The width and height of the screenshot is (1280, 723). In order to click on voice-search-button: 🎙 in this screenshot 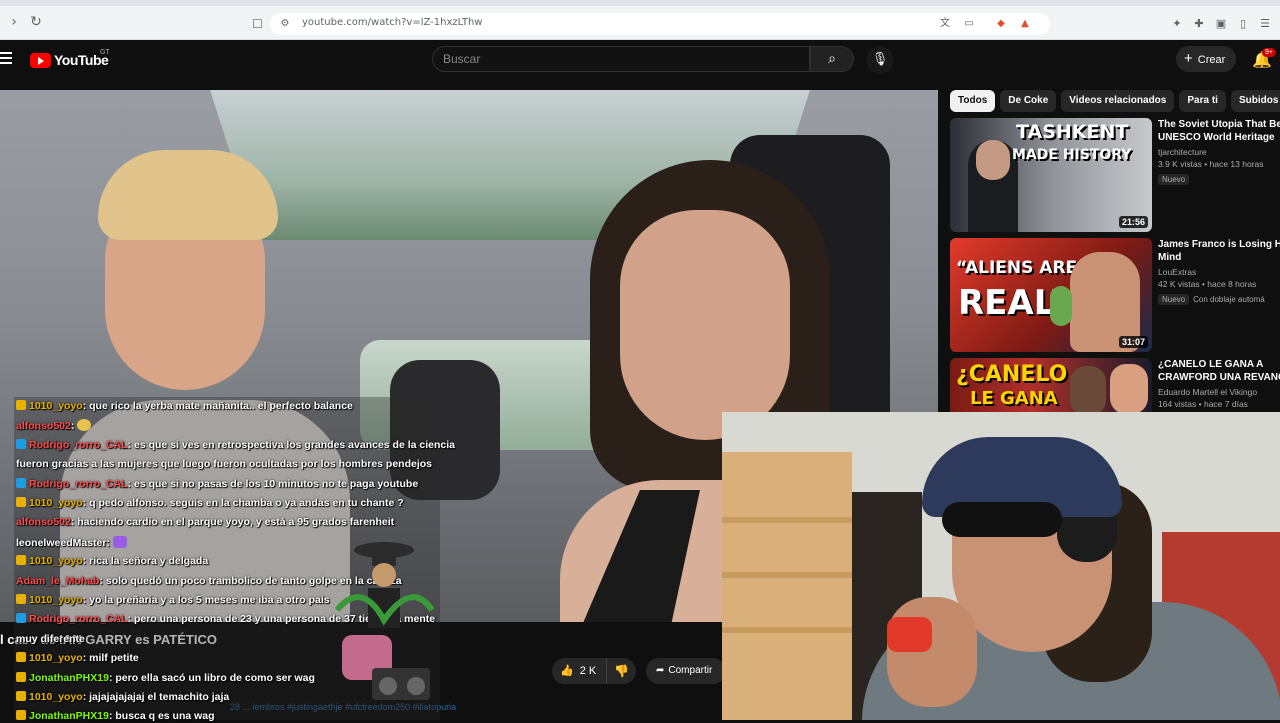, I will do `click(880, 60)`.